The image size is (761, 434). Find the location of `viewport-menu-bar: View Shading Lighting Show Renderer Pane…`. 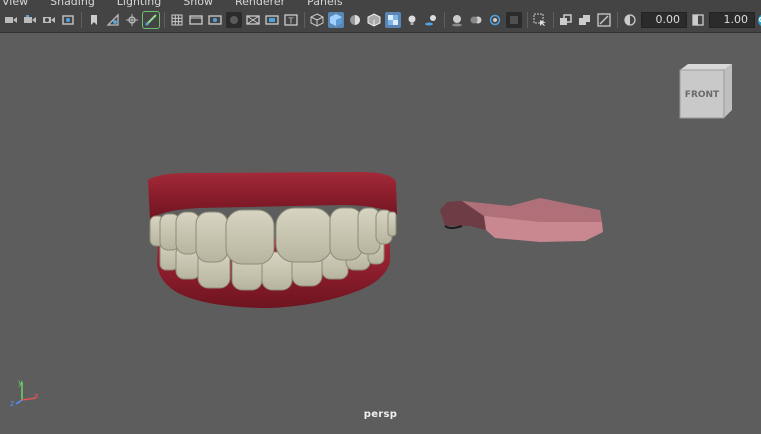

viewport-menu-bar: View Shading Lighting Show Renderer Pane… is located at coordinates (380, 4).